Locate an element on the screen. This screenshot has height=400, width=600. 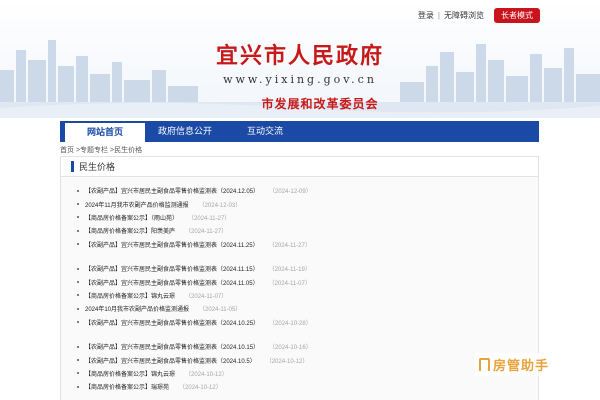
nav-item-gov-info: 政府信息公开 is located at coordinates (185, 131).